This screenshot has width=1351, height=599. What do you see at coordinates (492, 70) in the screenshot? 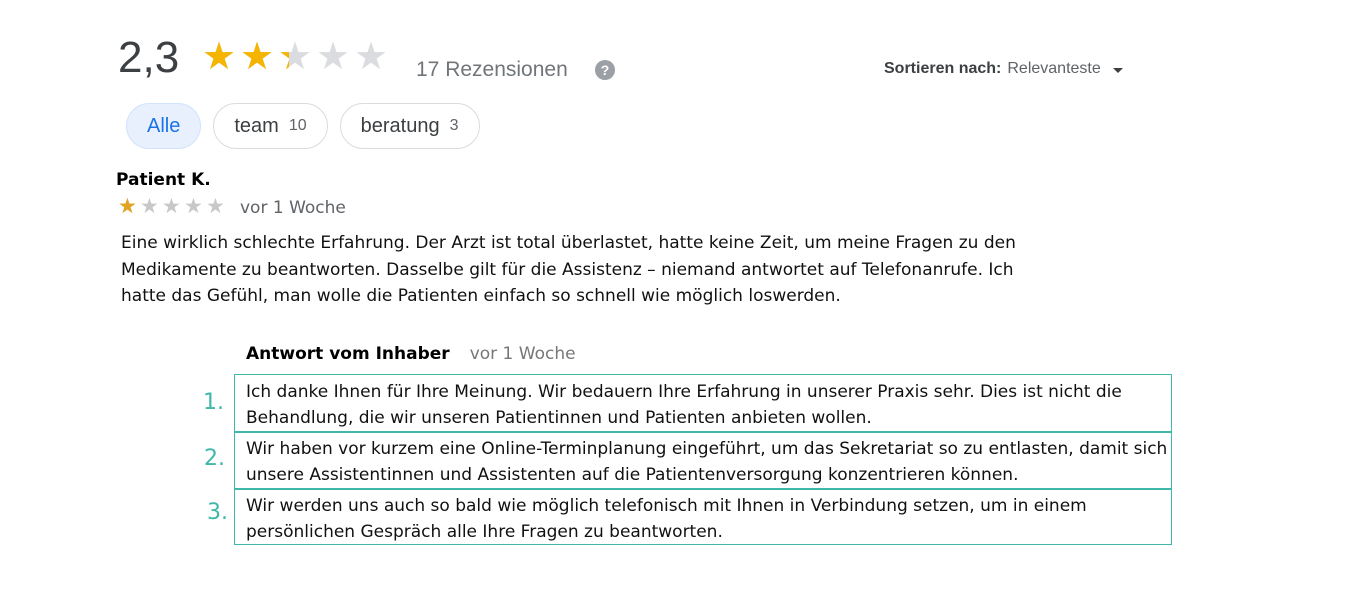
I see `review-count: 17 Rezensionen` at bounding box center [492, 70].